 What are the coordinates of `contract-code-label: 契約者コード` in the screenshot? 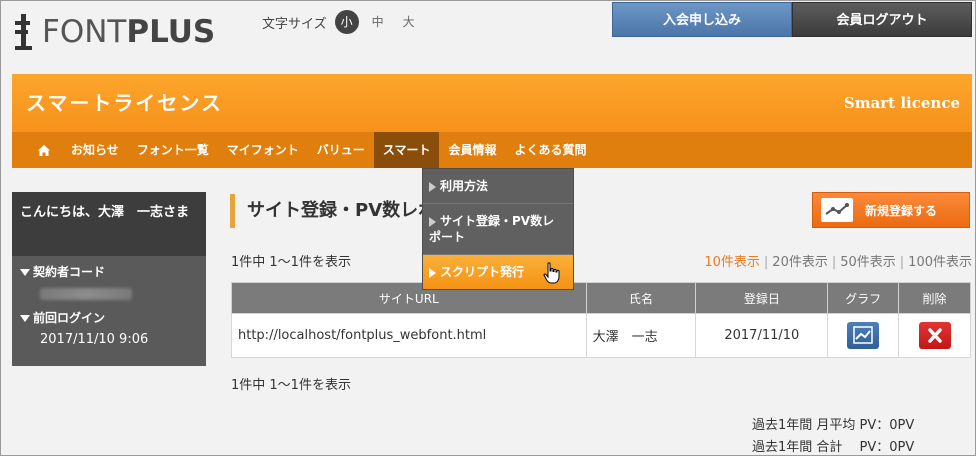 It's located at (109, 272).